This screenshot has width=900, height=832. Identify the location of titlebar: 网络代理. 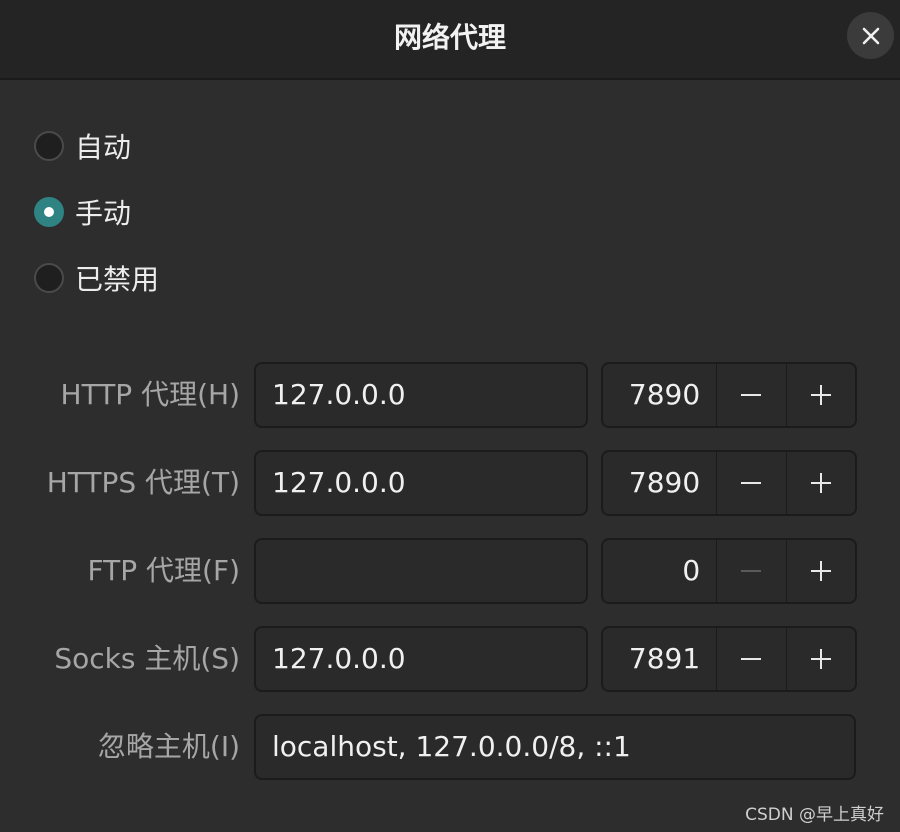
(450, 40).